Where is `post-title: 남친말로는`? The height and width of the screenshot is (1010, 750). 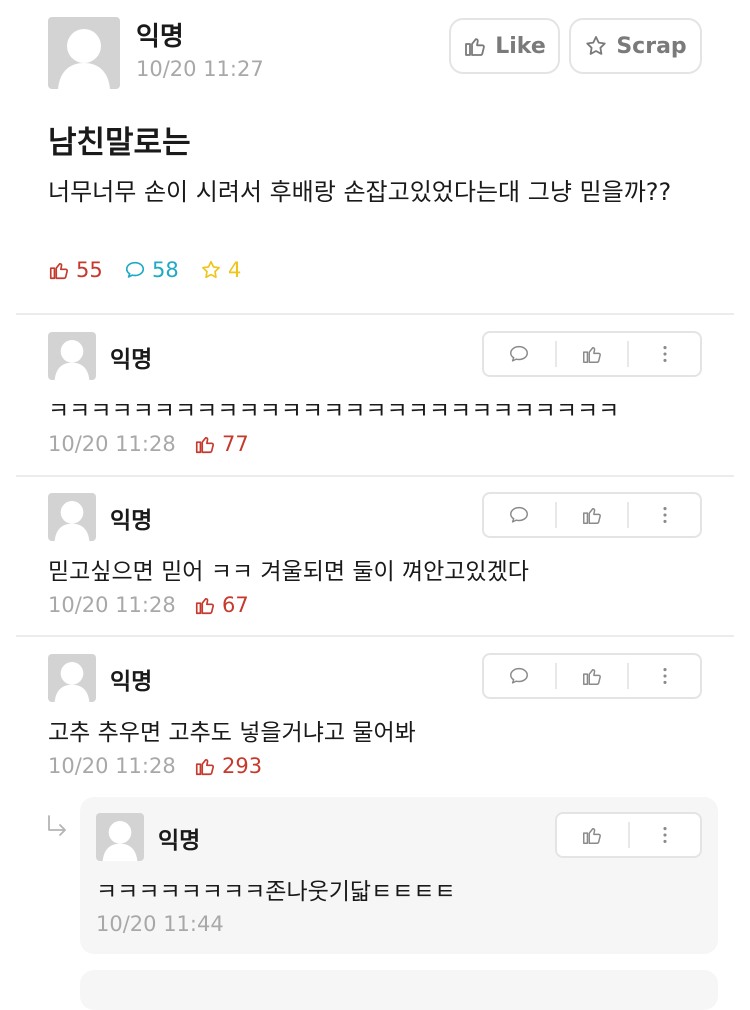 post-title: 남친말로는 is located at coordinates (119, 143).